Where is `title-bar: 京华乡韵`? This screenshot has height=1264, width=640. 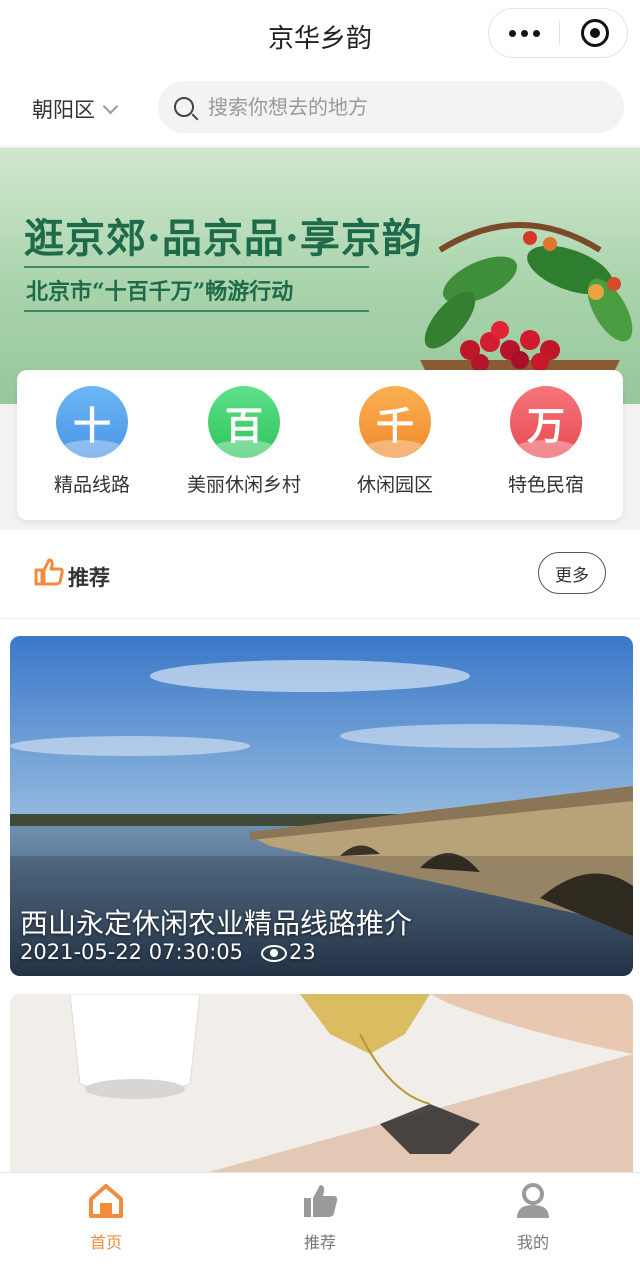 title-bar: 京华乡韵 is located at coordinates (320, 36).